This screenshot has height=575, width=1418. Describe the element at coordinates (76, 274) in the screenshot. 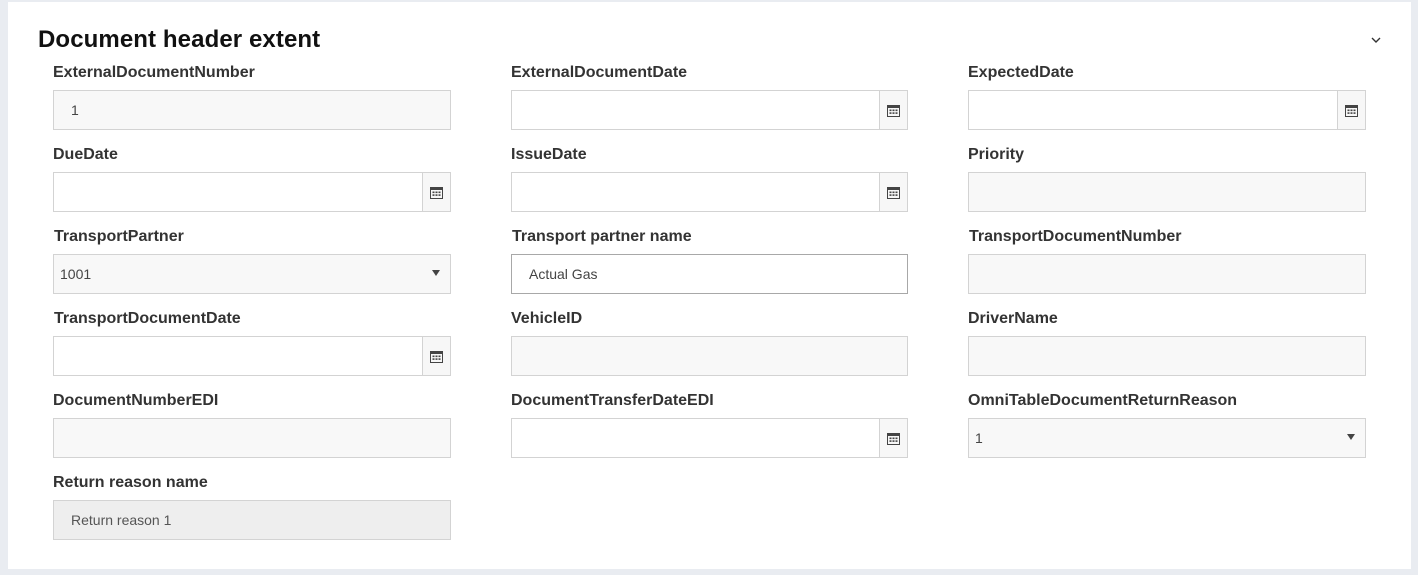

I see `transport-partner-value: 1001` at that location.